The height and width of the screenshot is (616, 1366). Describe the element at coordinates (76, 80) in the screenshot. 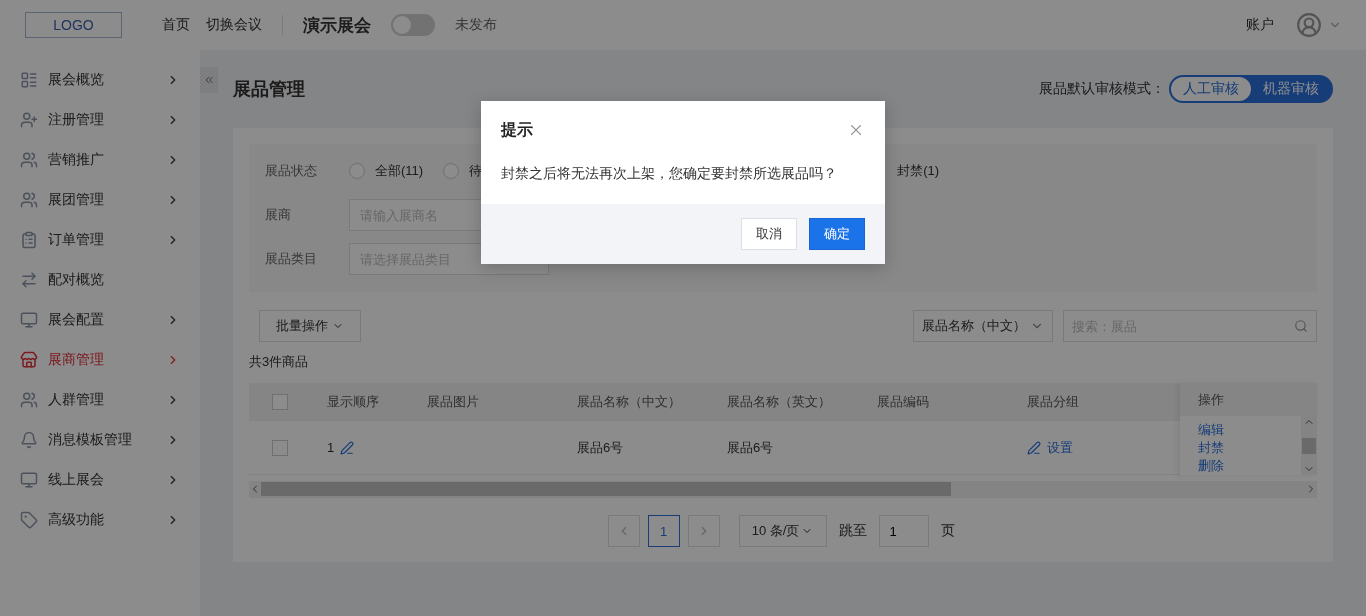

I see `sidebar-label: 展会概览` at that location.